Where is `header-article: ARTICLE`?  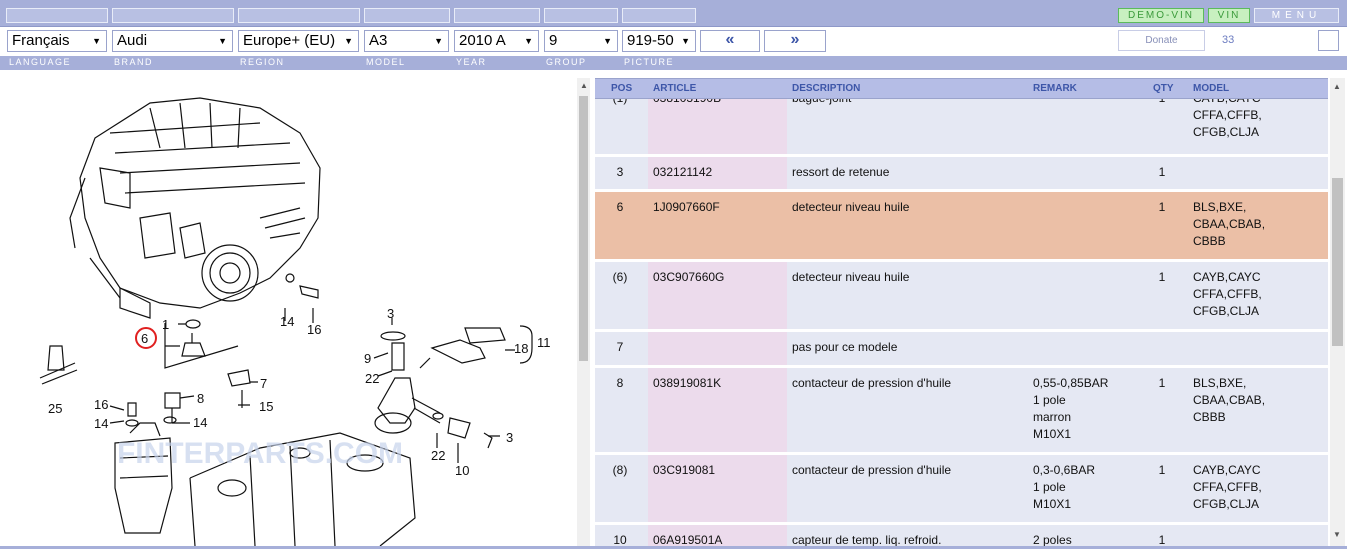
header-article: ARTICLE is located at coordinates (674, 88).